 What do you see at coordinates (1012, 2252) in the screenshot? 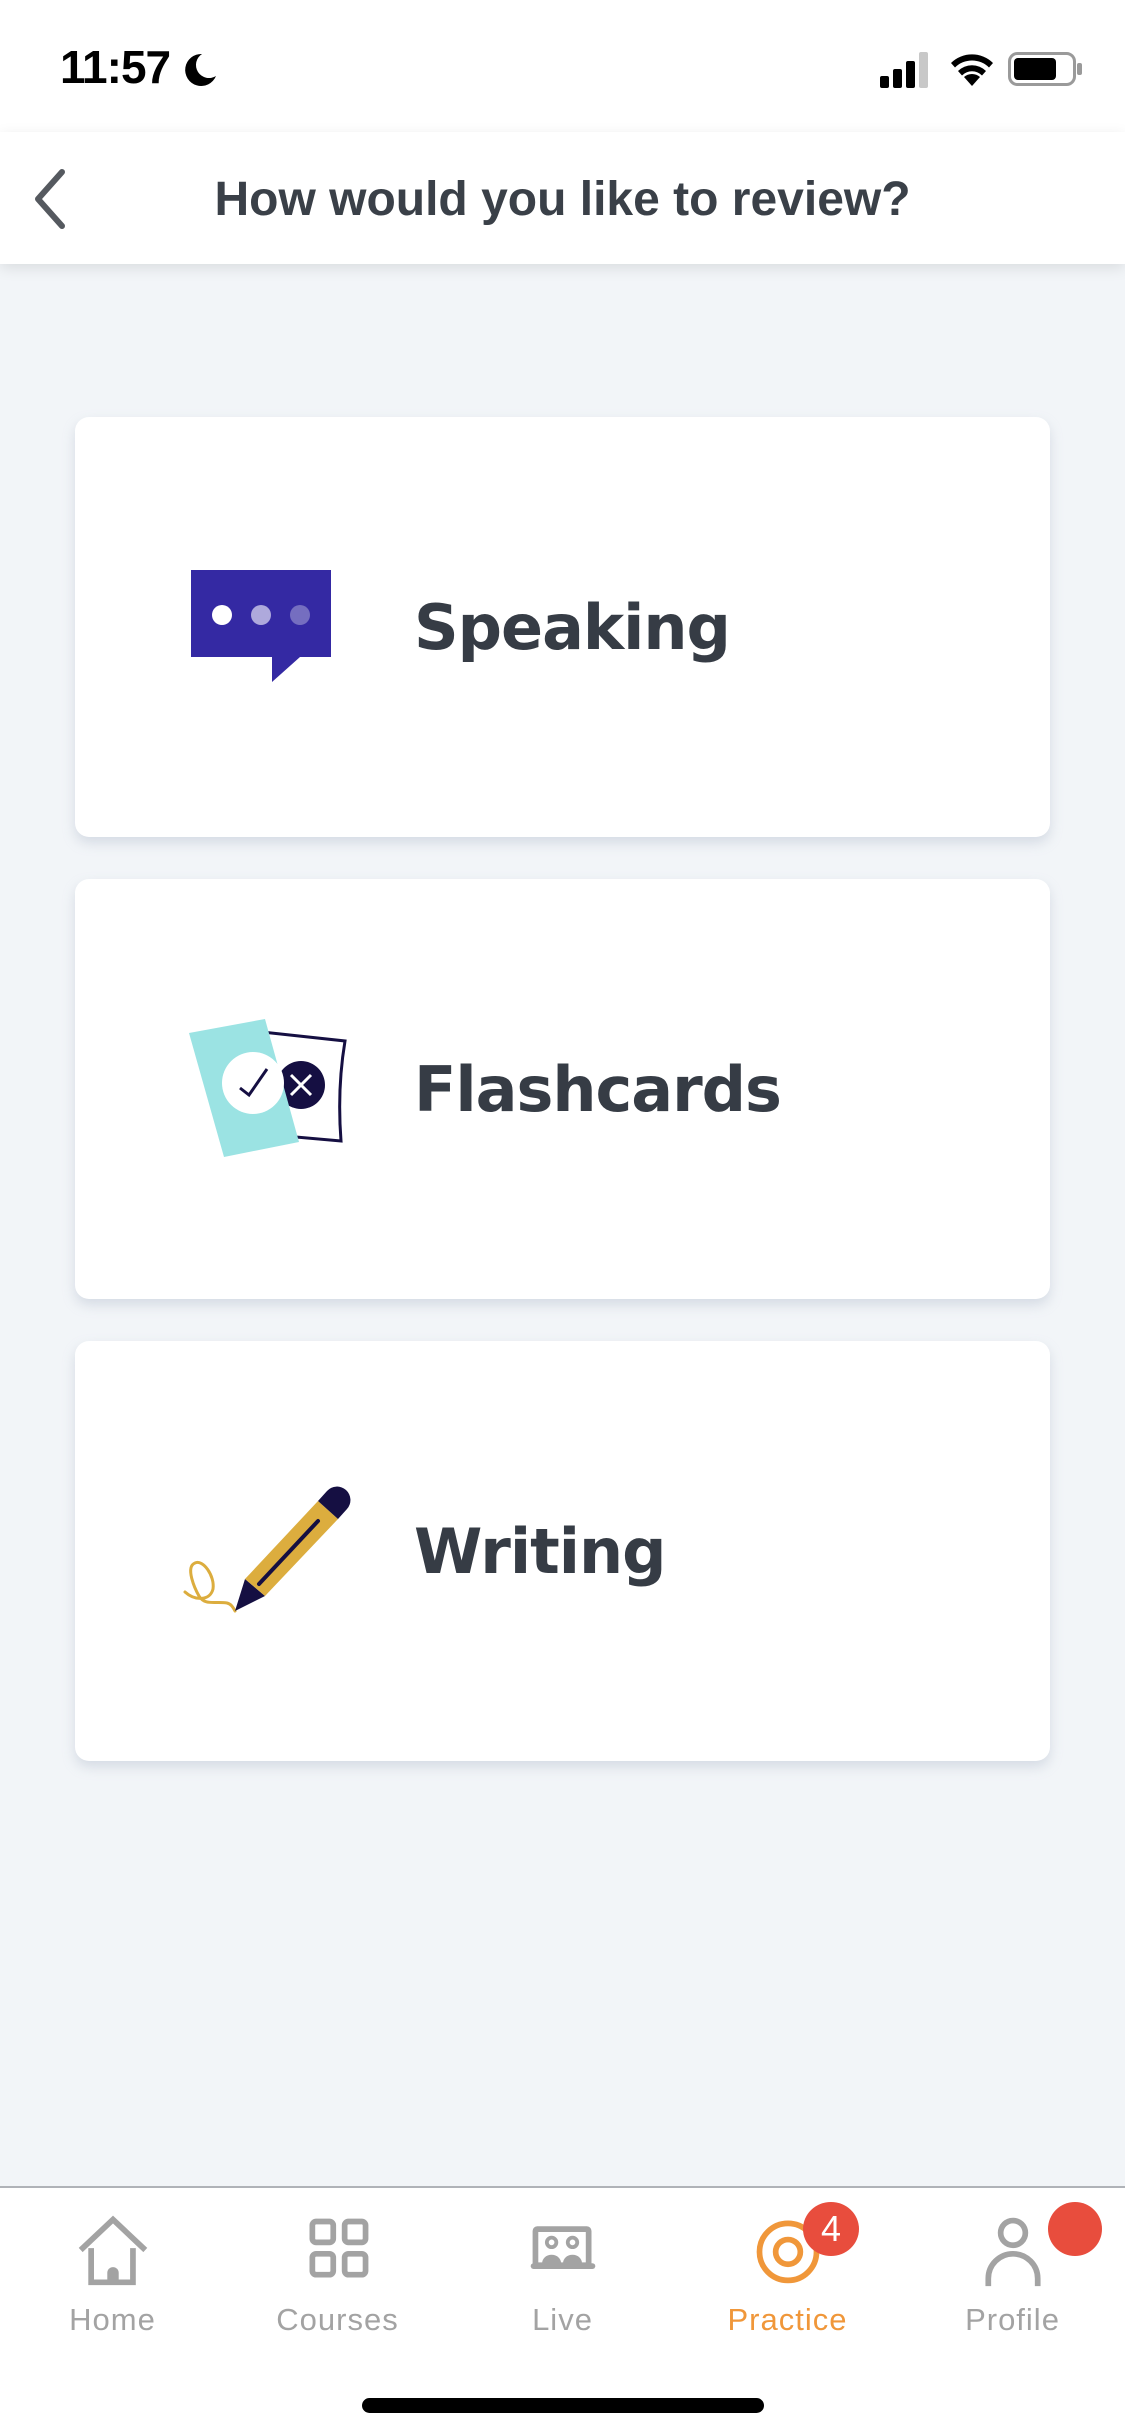
I see `person-icon` at bounding box center [1012, 2252].